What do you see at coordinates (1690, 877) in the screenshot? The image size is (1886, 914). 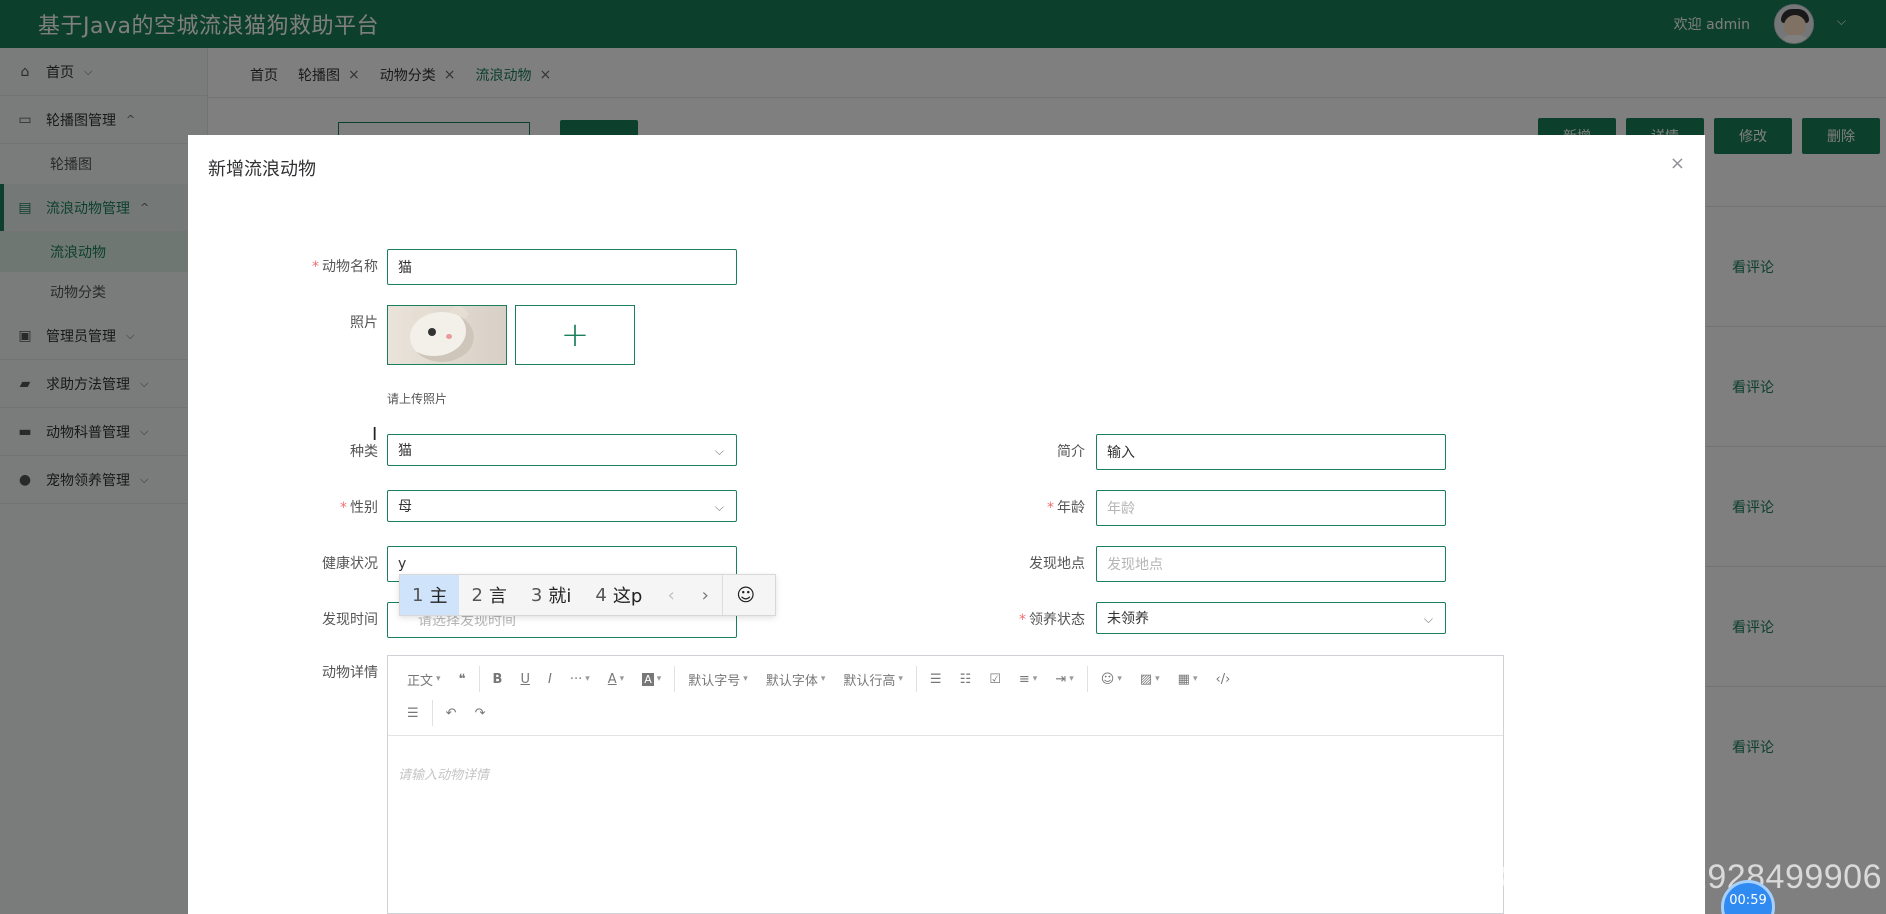 I see `watermark: CSDN @Q_1928499906` at bounding box center [1690, 877].